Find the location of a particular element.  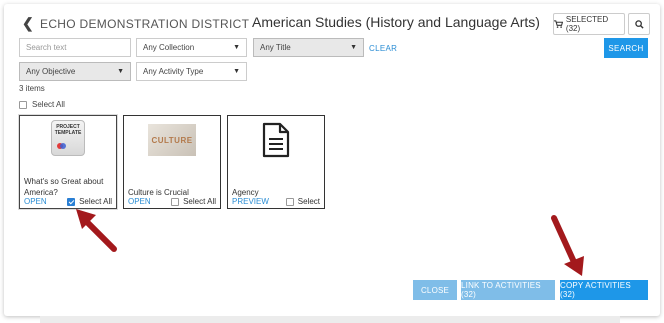

select-all-toggle: Select All is located at coordinates (42, 104).